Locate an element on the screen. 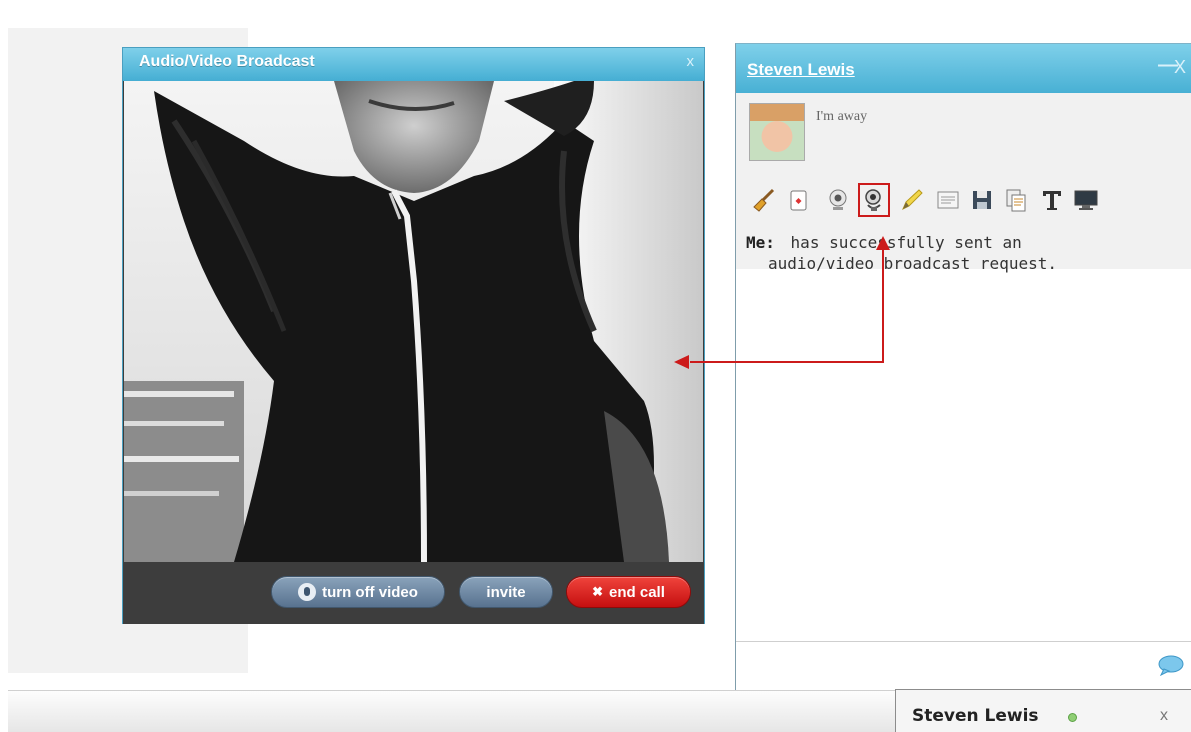 The image size is (1191, 732). broom-icon is located at coordinates (764, 200).